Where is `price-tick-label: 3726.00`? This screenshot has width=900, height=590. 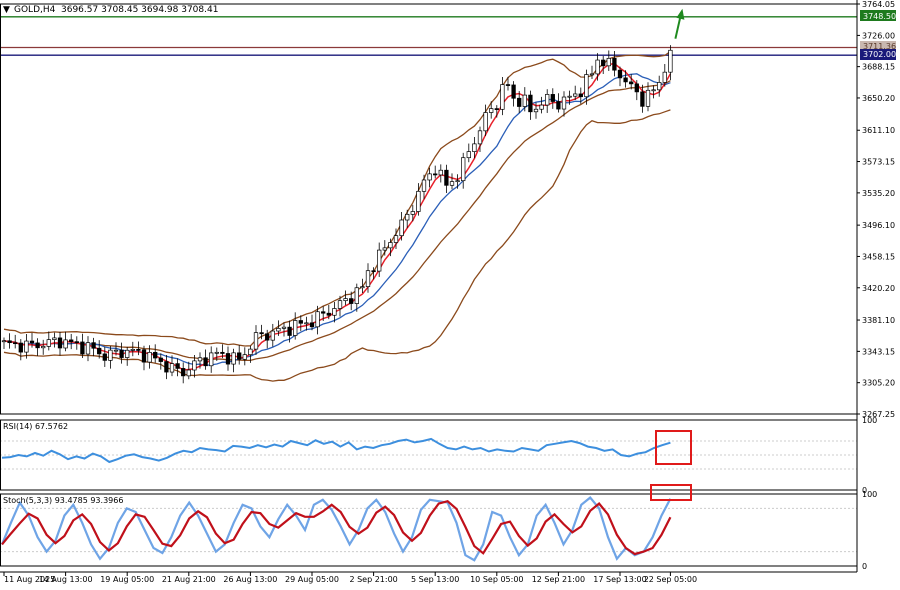 price-tick-label: 3726.00 is located at coordinates (878, 35).